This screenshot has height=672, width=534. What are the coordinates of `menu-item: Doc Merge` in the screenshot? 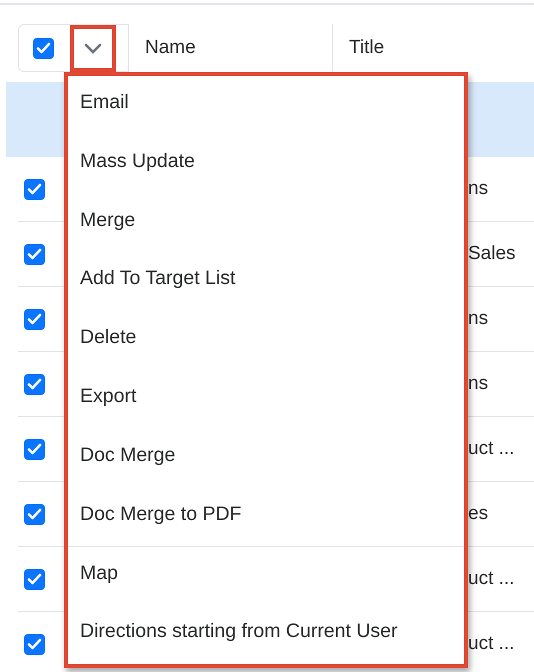 It's located at (266, 458).